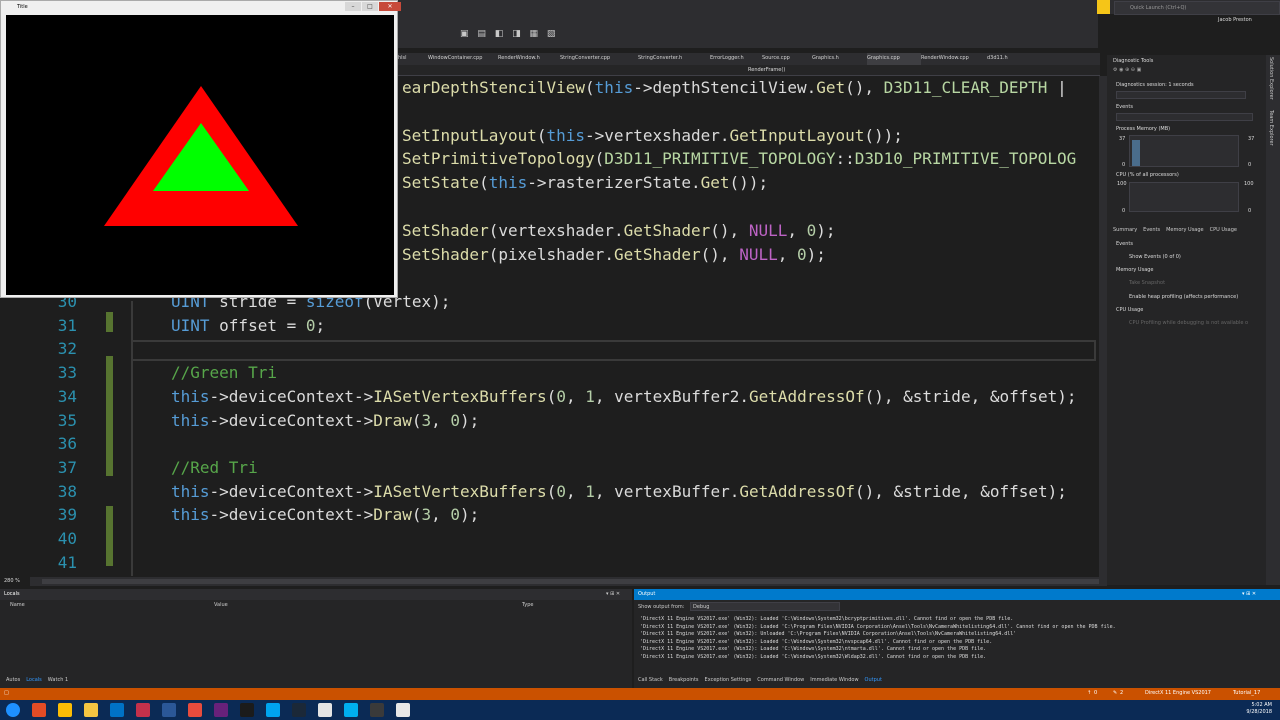 Image resolution: width=1280 pixels, height=720 pixels. Describe the element at coordinates (12, 581) in the screenshot. I see `zoom-level: 280 %` at that location.